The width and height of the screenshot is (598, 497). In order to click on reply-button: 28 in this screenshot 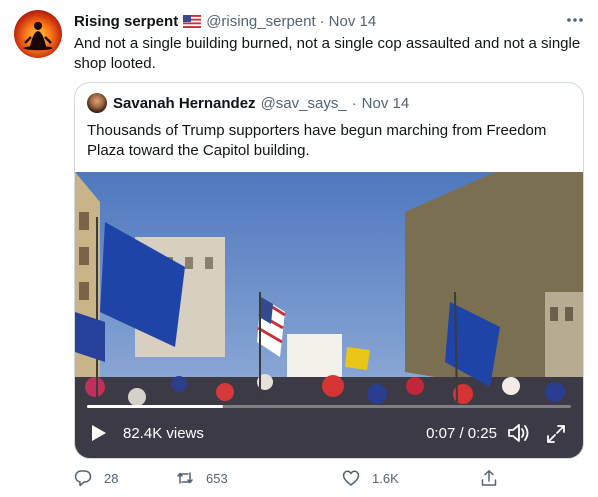, I will do `click(96, 478)`.